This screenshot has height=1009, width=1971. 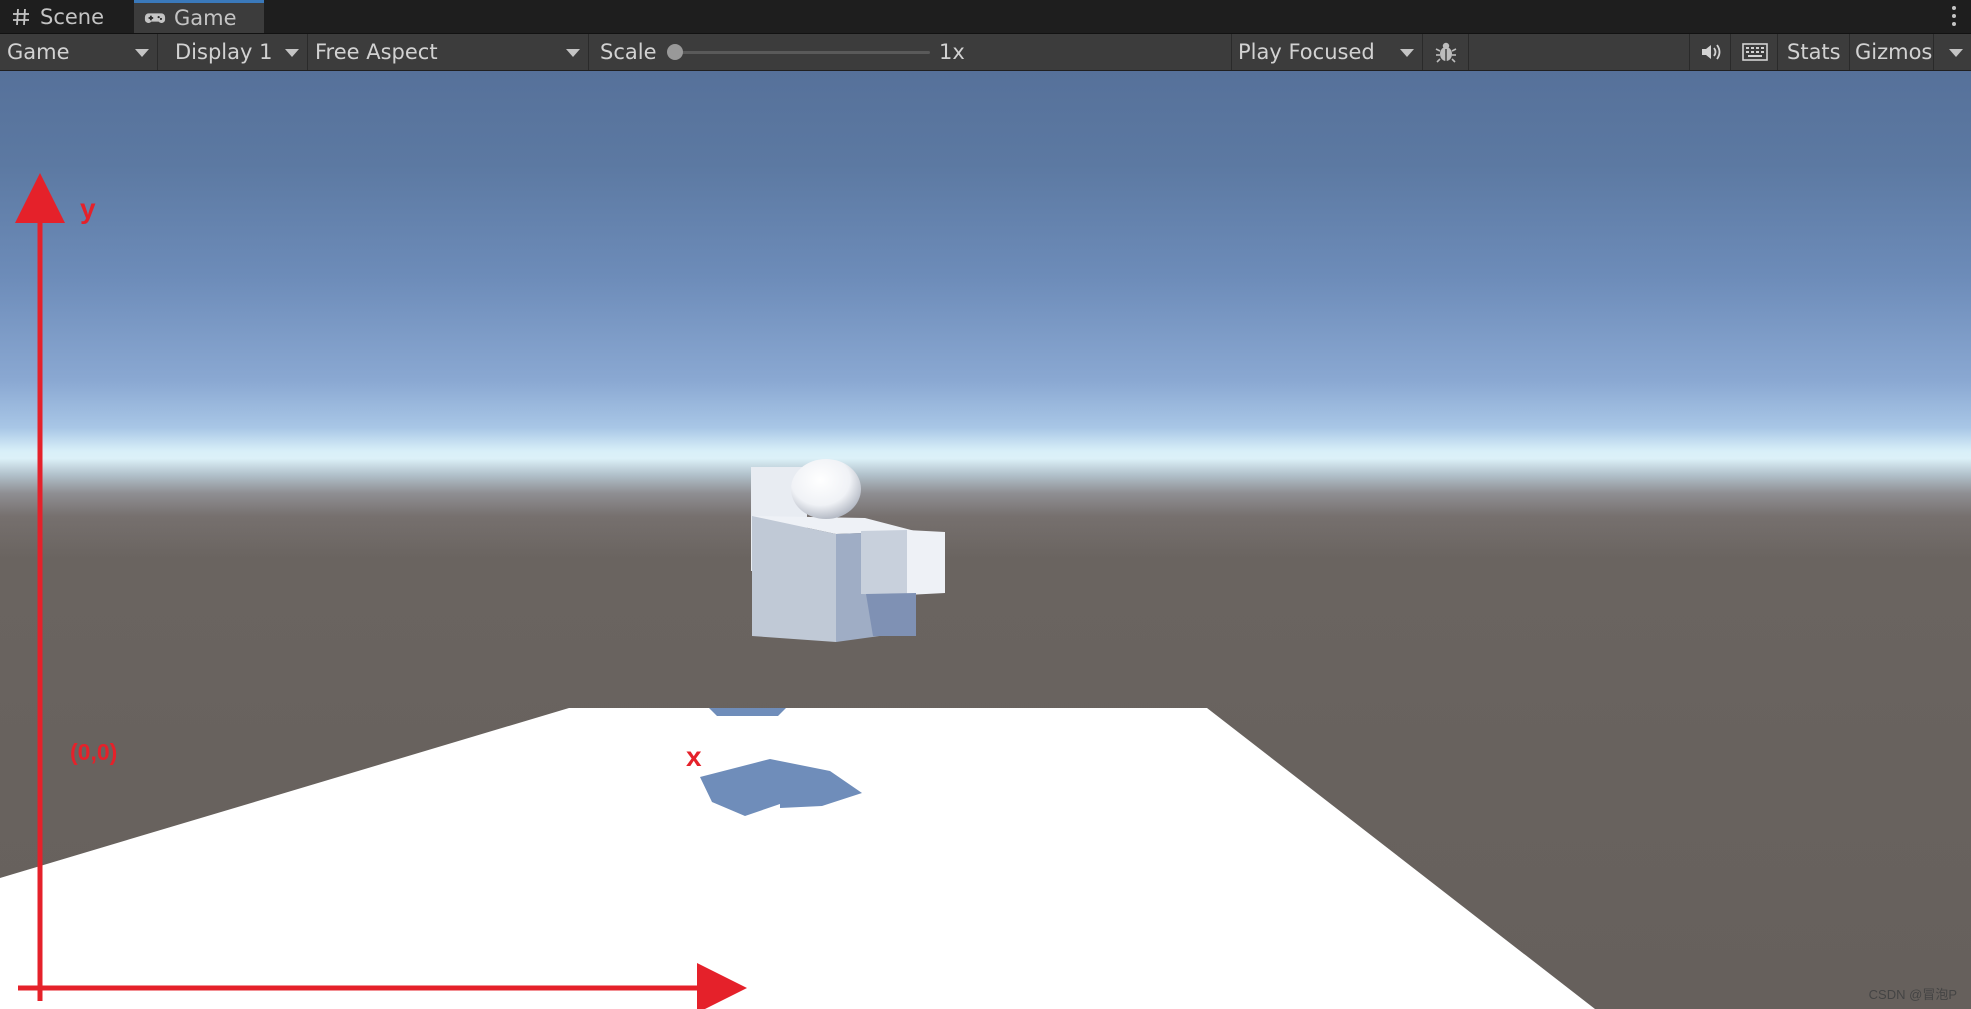 What do you see at coordinates (205, 18) in the screenshot?
I see `tab-game-label: Game` at bounding box center [205, 18].